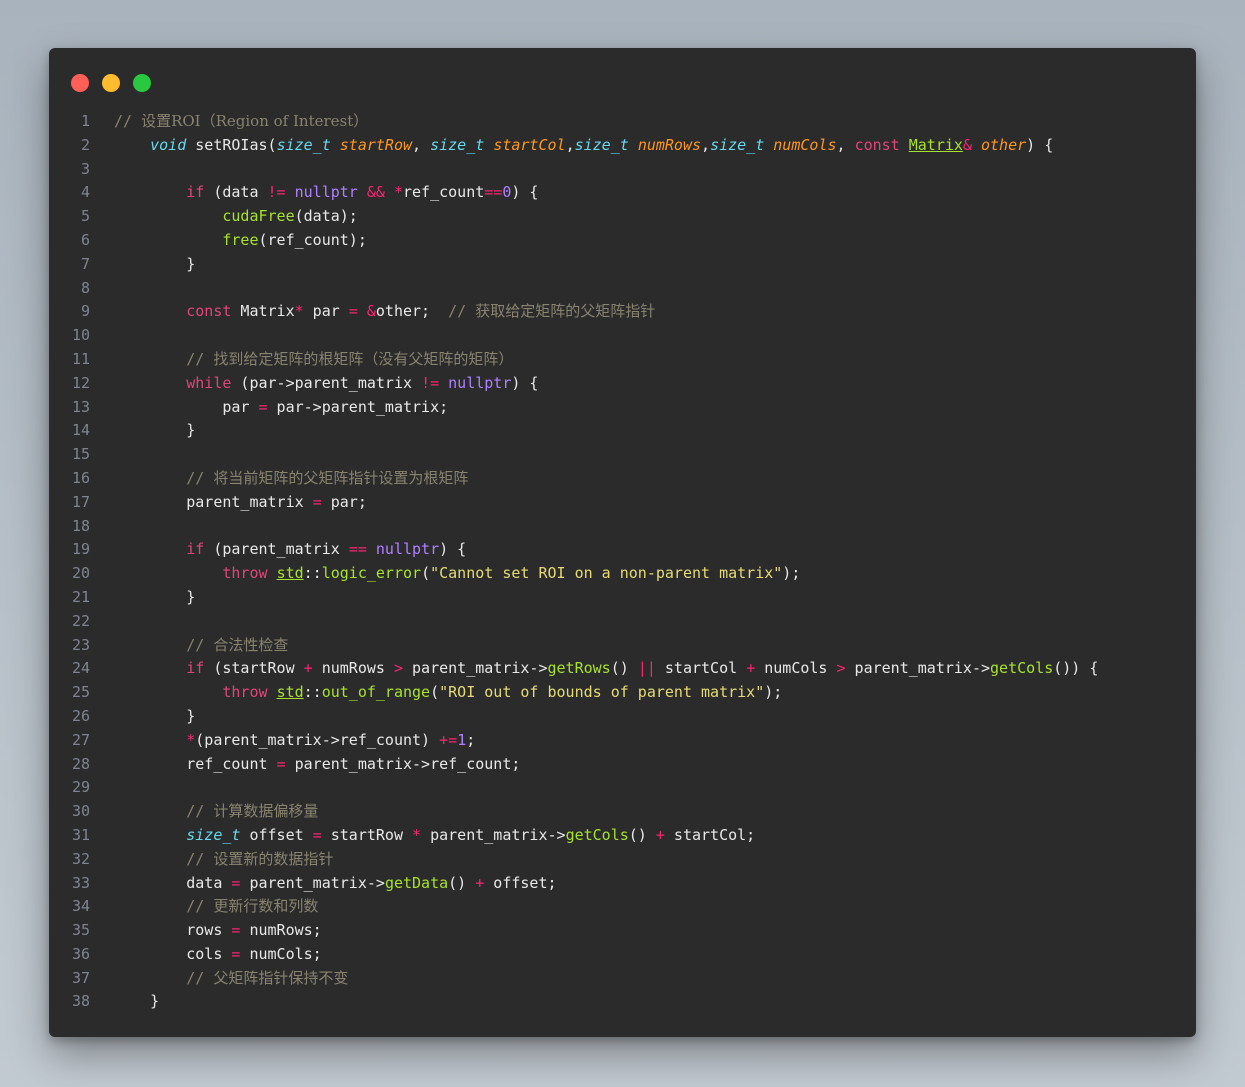 The image size is (1245, 1087). Describe the element at coordinates (276, 834) in the screenshot. I see `code-token: offset` at that location.